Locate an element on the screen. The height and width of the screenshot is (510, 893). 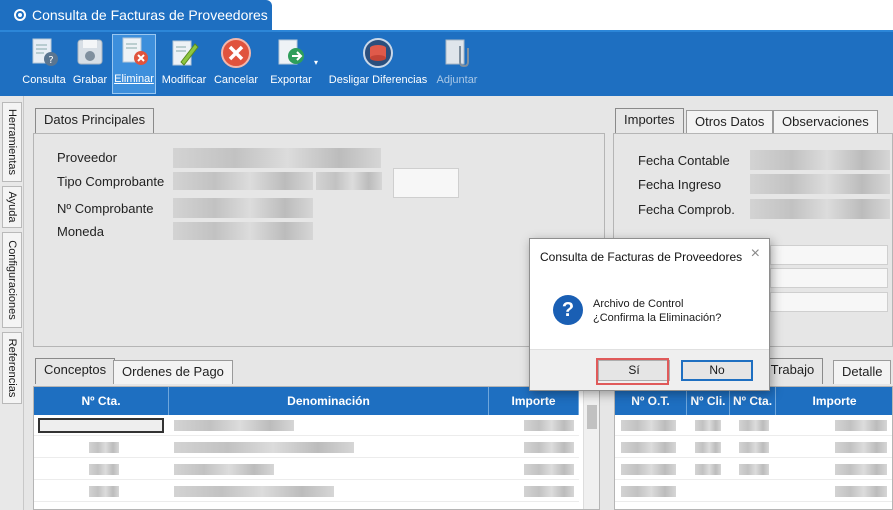
window-title-tab: Consulta de Facturas de Proveedores is located at coordinates (136, 15).